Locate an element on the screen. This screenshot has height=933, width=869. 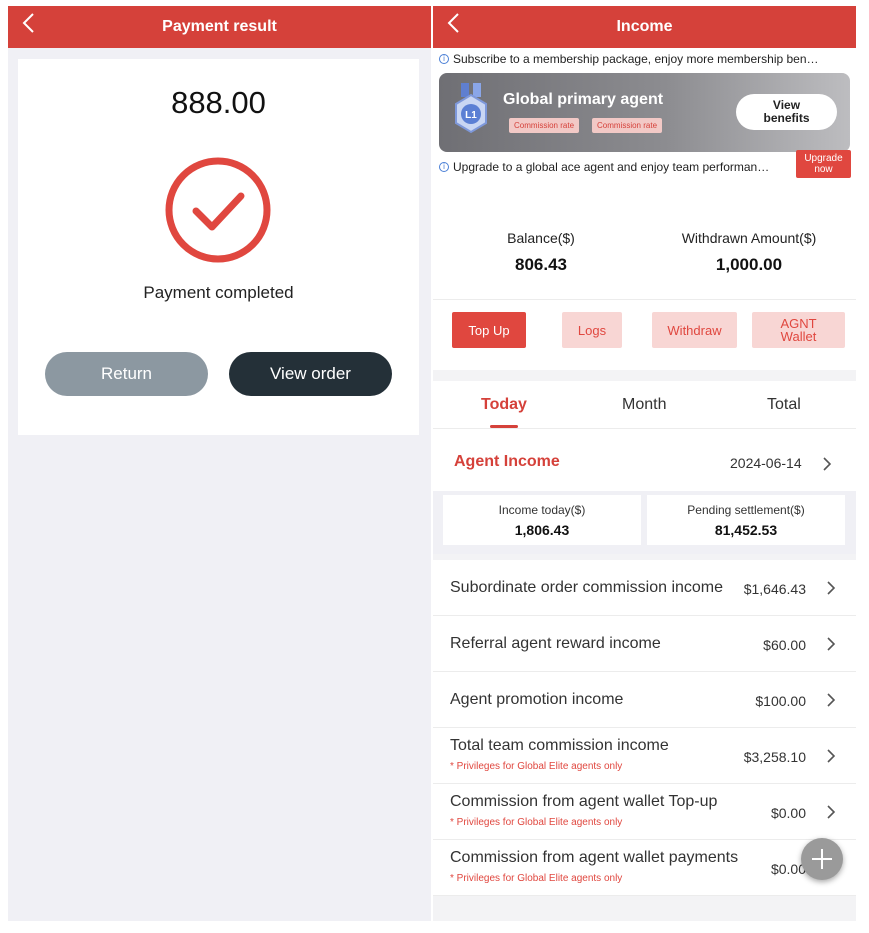
active-tab-indicator is located at coordinates (504, 426).